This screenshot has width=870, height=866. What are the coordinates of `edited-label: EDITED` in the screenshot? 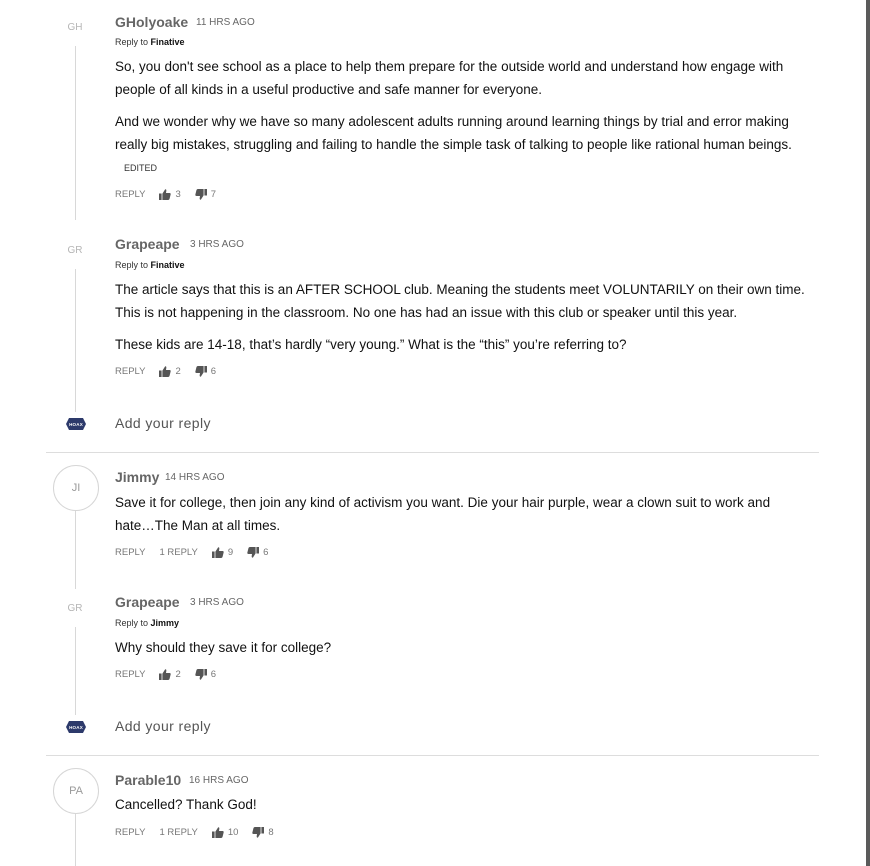 It's located at (141, 168).